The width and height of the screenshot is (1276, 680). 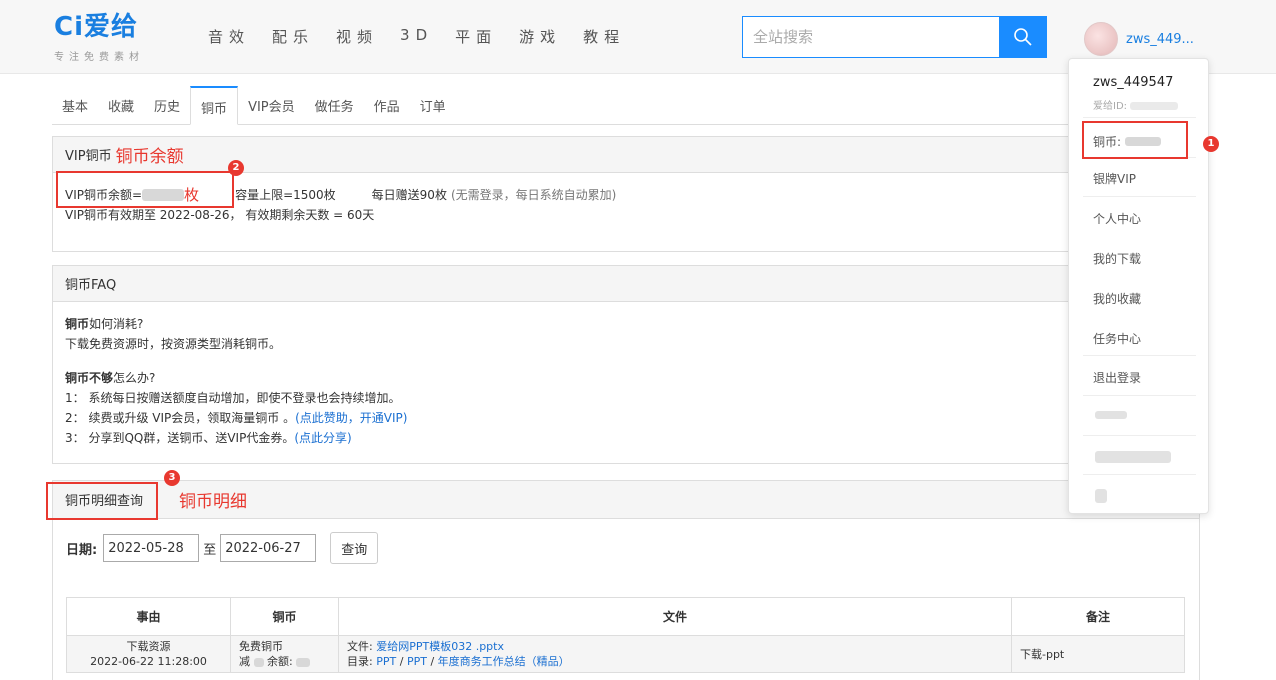 I want to click on nav-audio: 音效, so click(x=229, y=36).